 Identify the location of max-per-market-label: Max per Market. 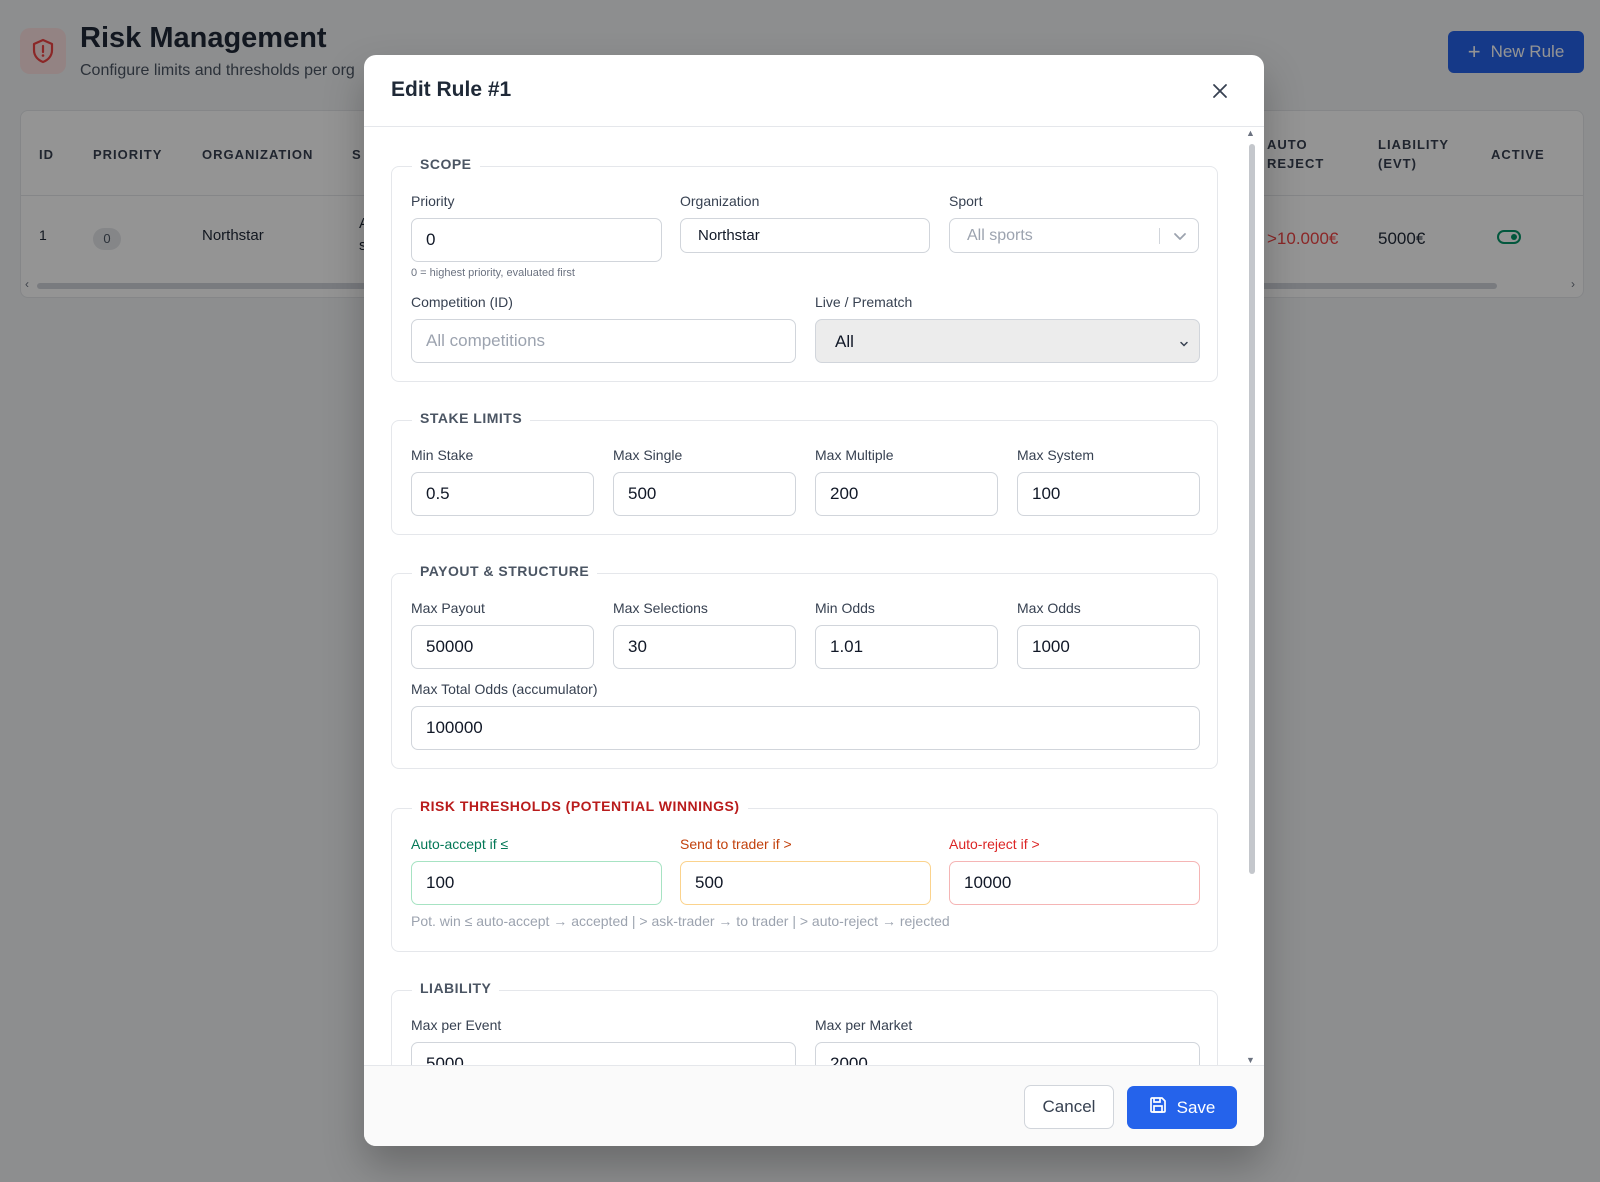
(864, 1025).